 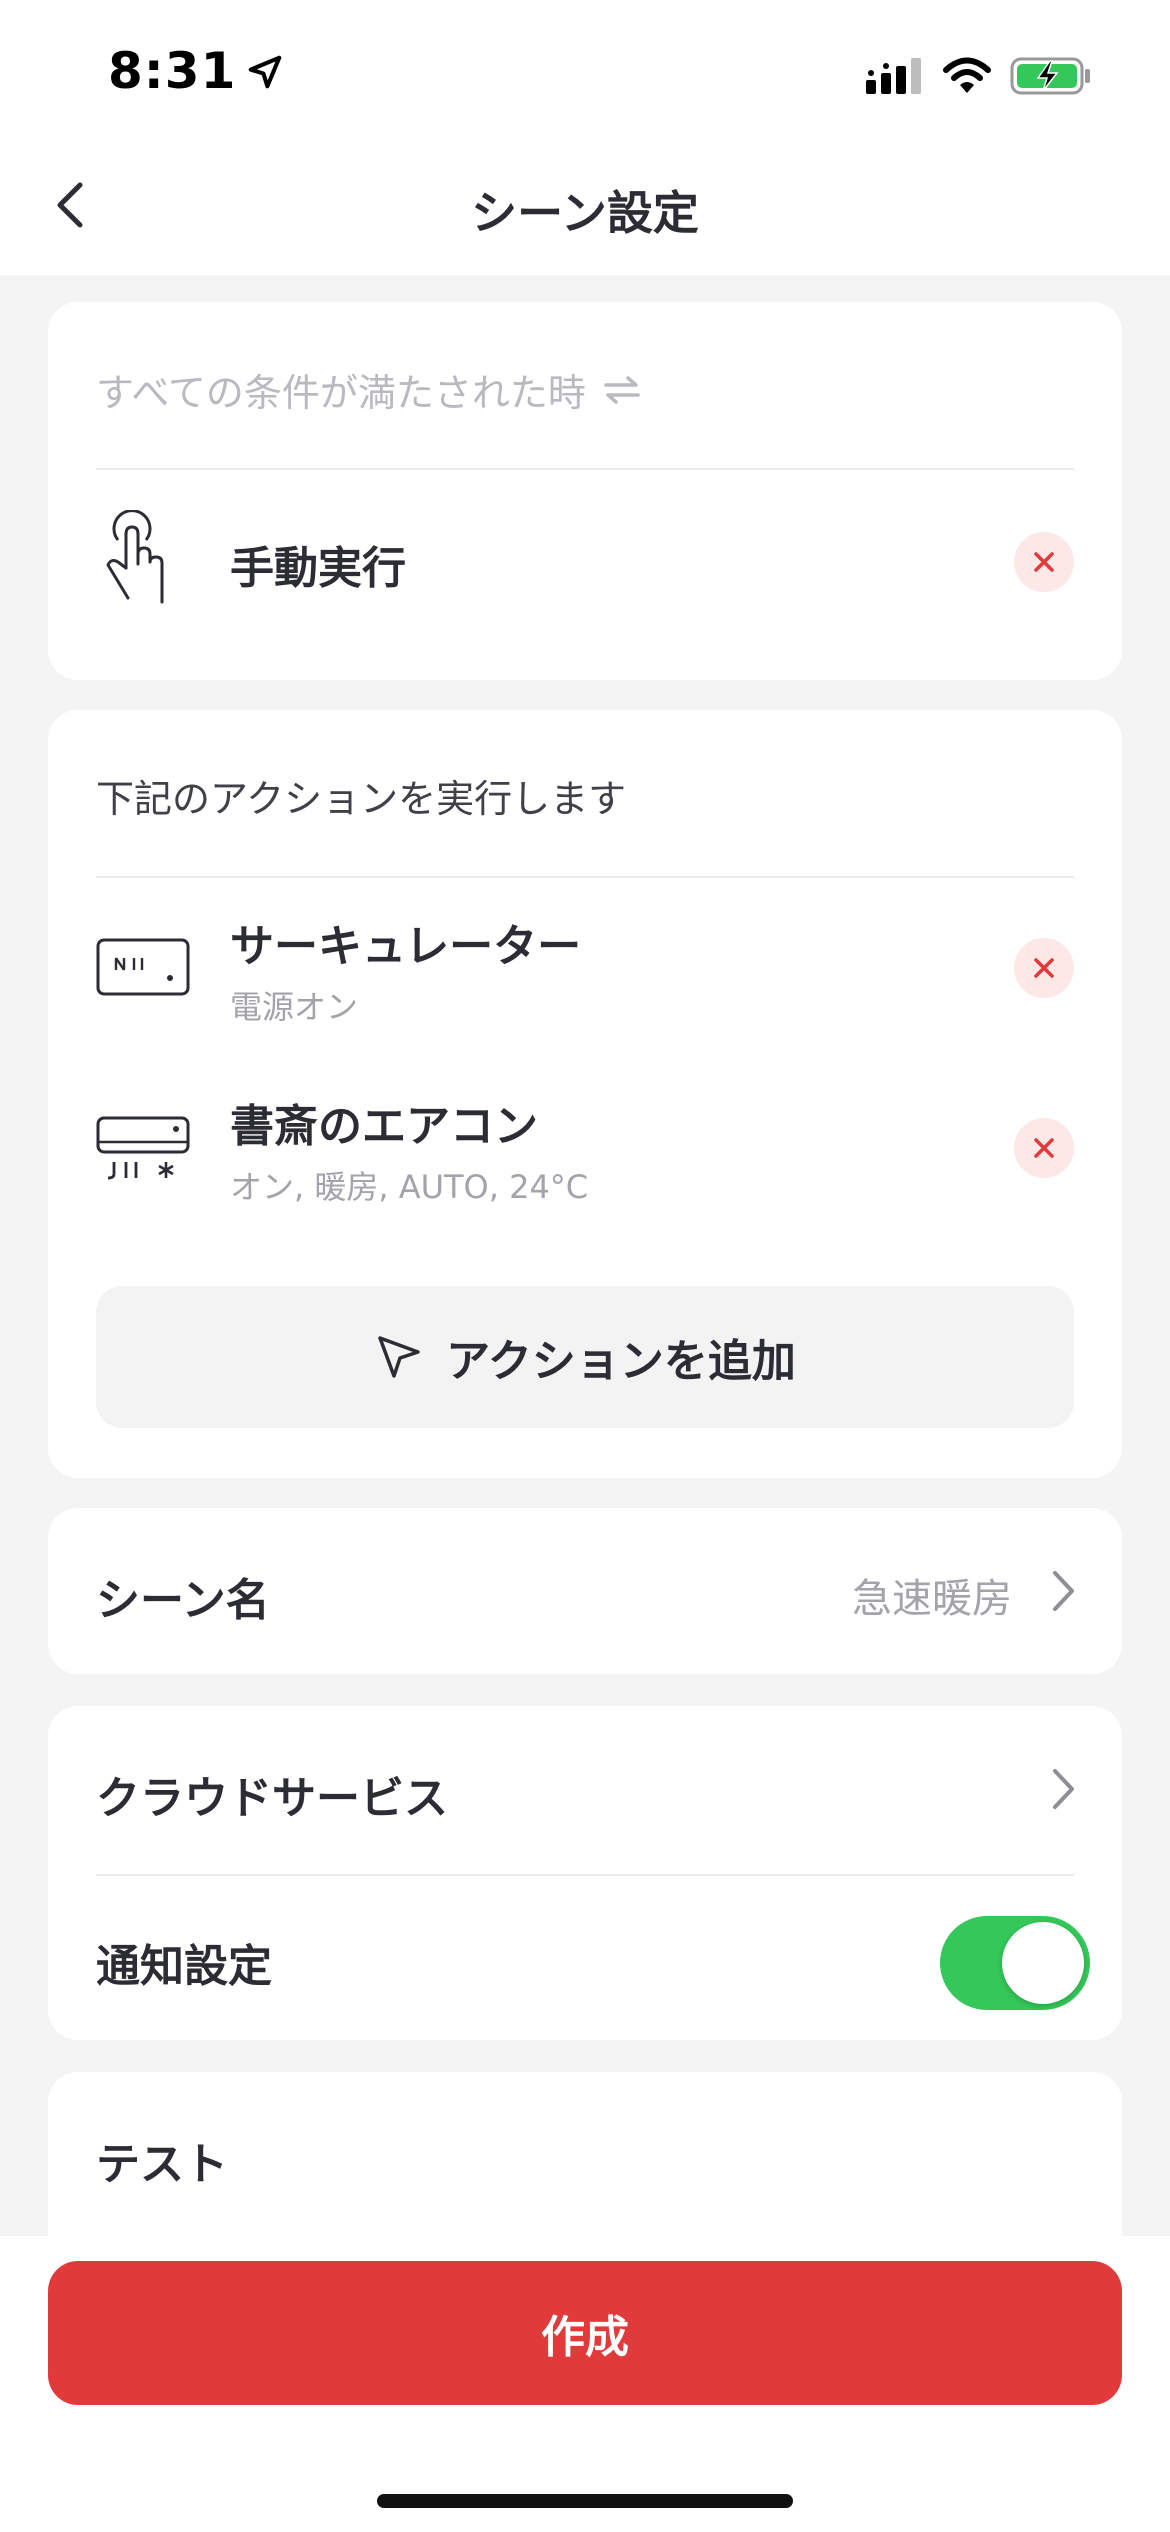 I want to click on battery-charging-icon, so click(x=1050, y=76).